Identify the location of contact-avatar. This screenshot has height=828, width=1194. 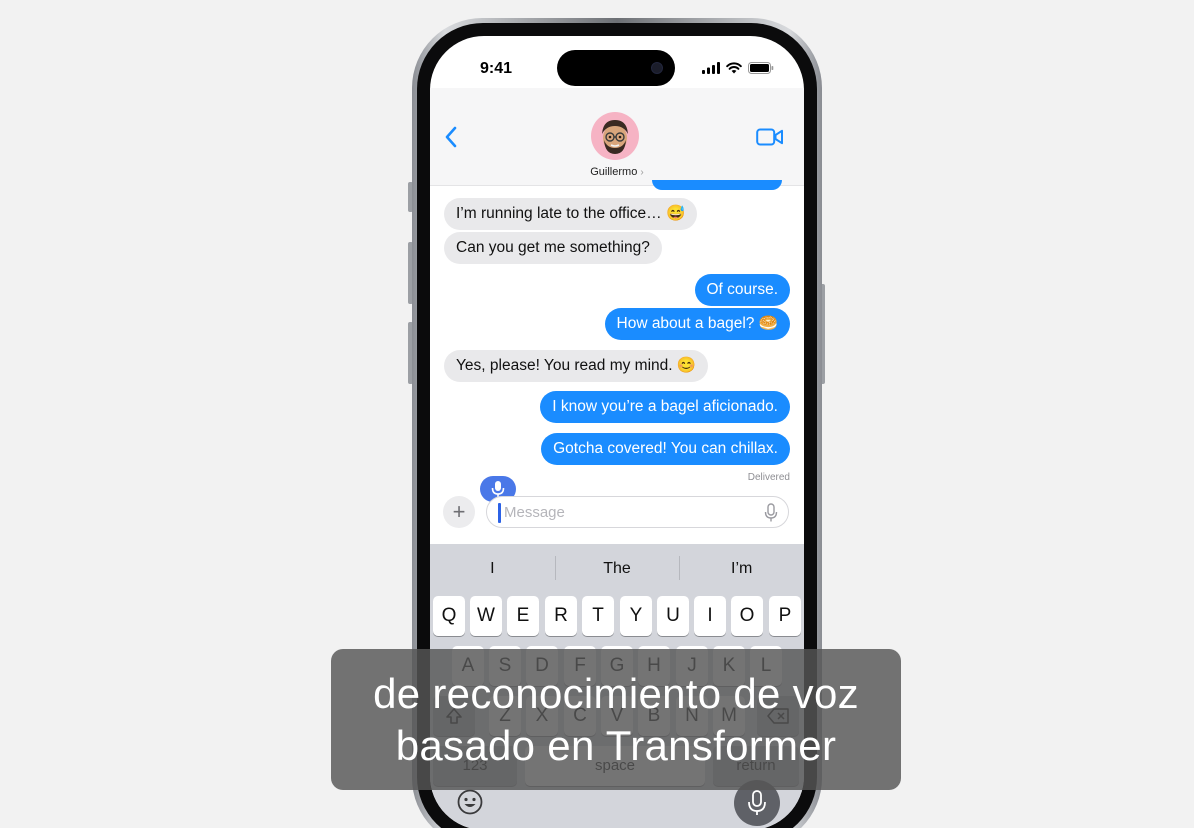
(615, 136).